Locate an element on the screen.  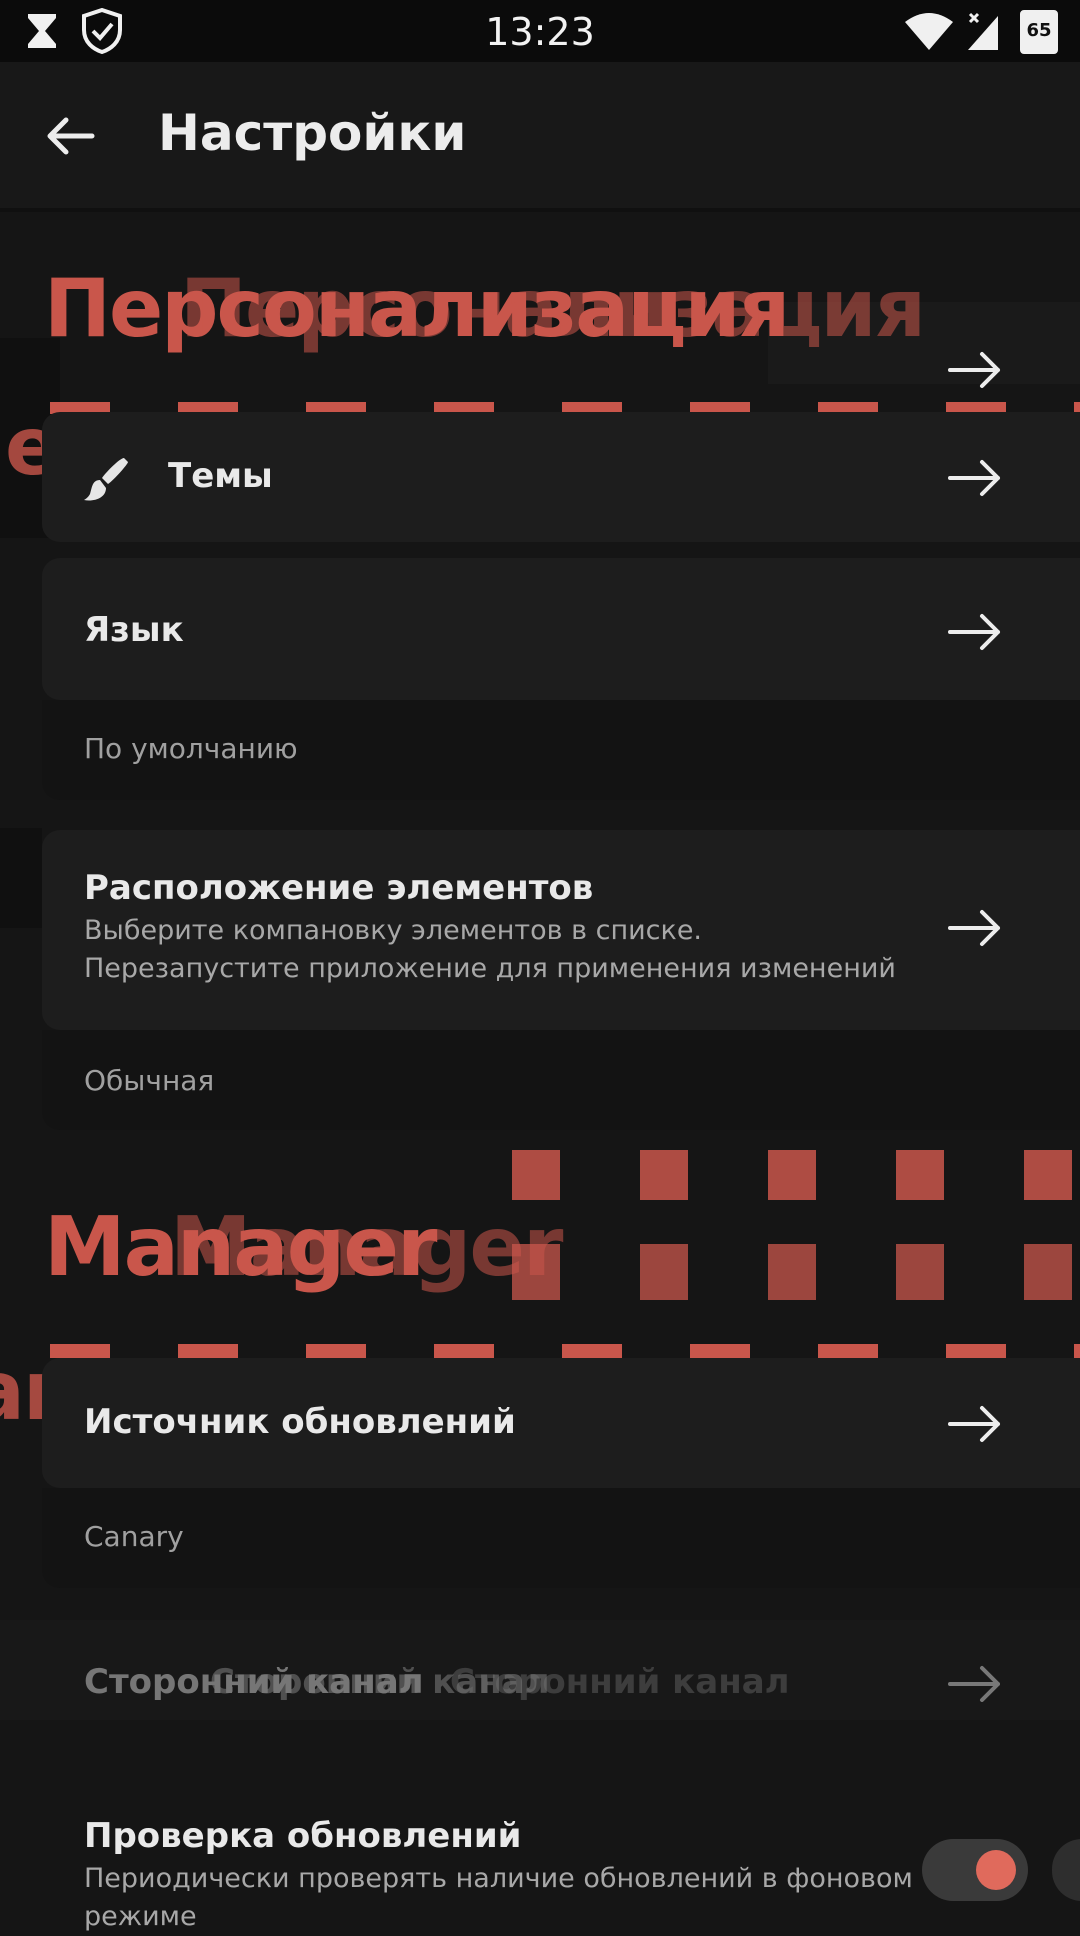
settings-item-check-updates-label: Проверка обновлений is located at coordinates (303, 1836).